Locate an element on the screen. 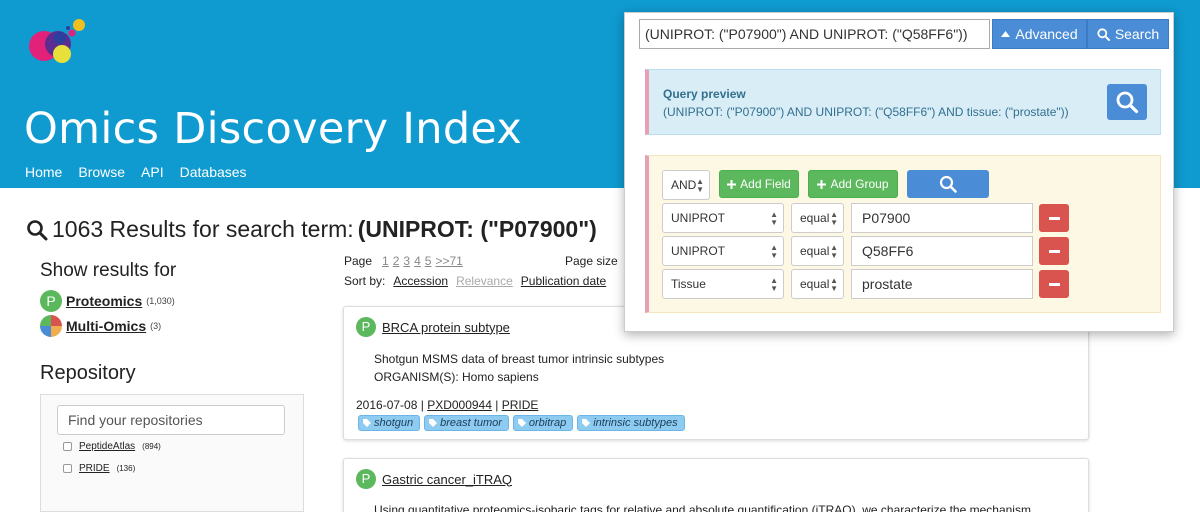  rule-field-select: Tissue ▲ ▼ is located at coordinates (723, 284).